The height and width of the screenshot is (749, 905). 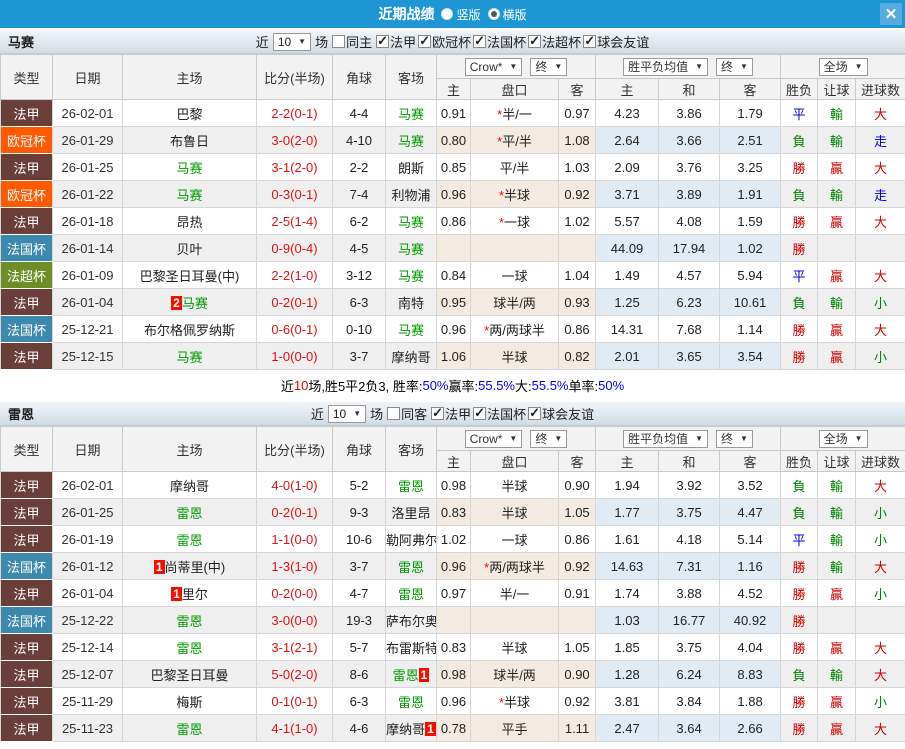 What do you see at coordinates (891, 14) in the screenshot?
I see `close-button: ✕` at bounding box center [891, 14].